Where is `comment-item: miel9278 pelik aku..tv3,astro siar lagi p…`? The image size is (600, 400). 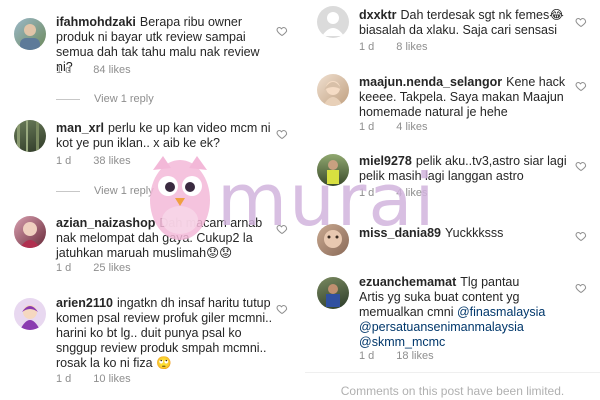 comment-item: miel9278 pelik aku..tv3,astro siar lagi p… is located at coordinates (452, 182).